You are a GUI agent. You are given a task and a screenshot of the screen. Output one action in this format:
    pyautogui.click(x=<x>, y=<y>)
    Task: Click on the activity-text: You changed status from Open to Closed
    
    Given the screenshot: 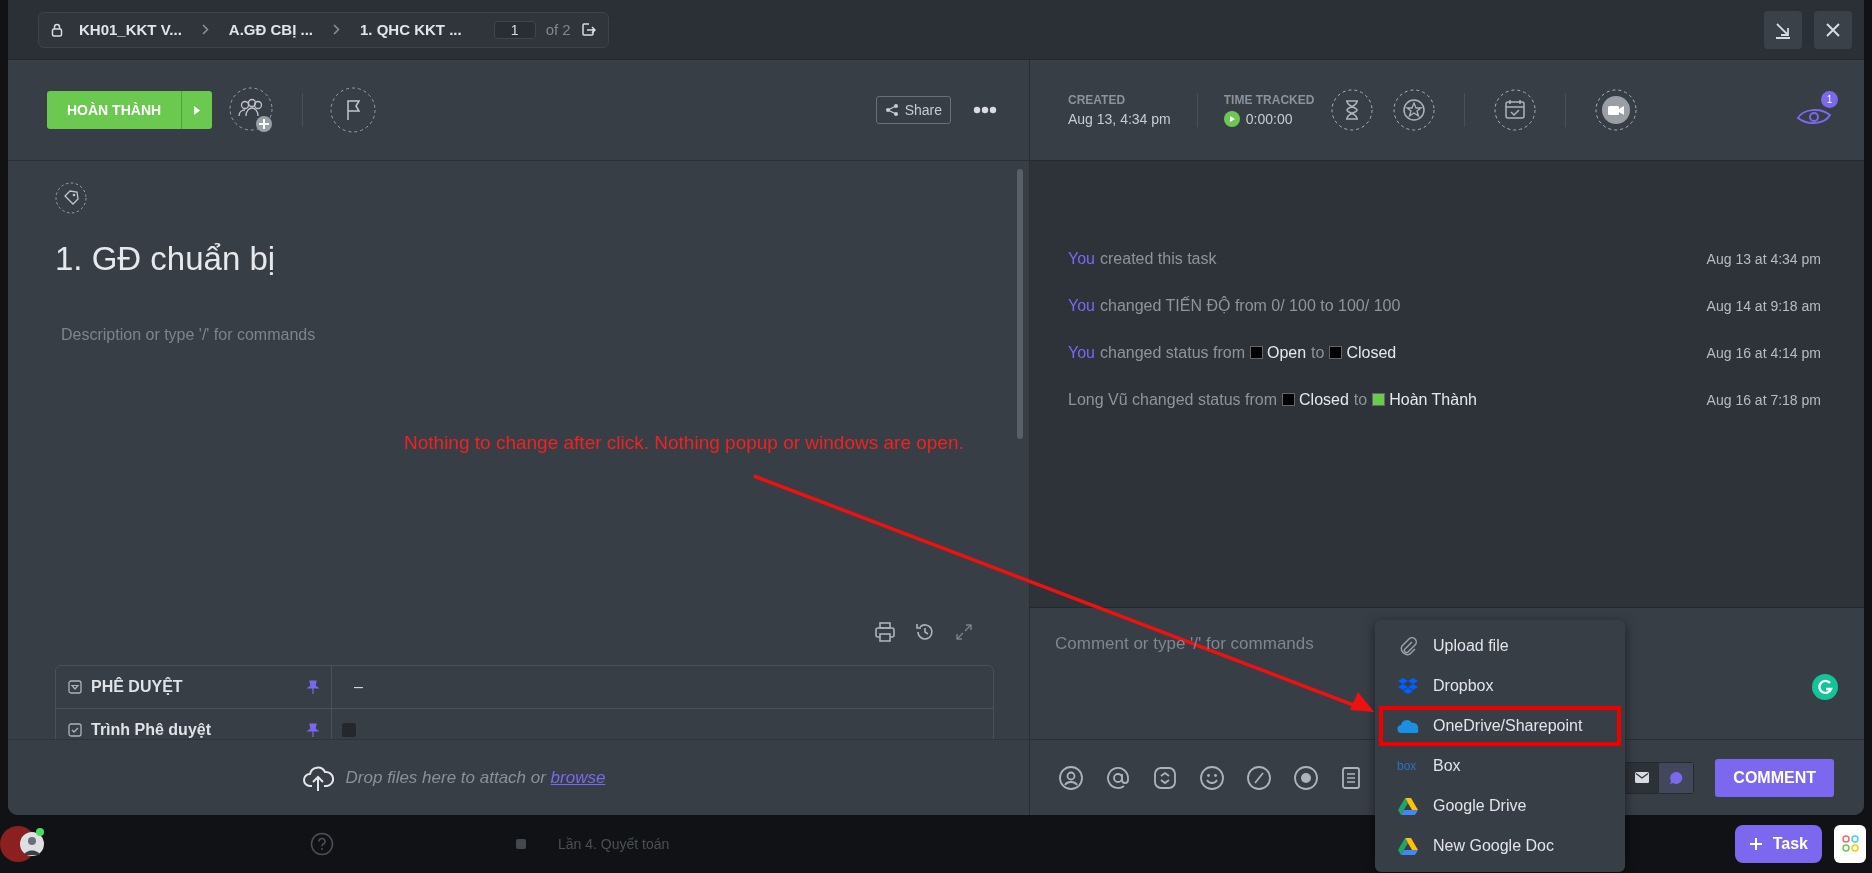 What is the action you would take?
    pyautogui.click(x=1233, y=353)
    